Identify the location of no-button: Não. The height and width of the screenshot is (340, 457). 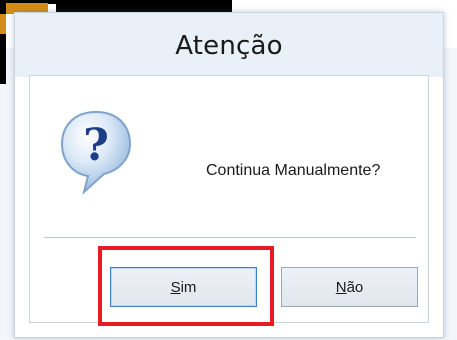
(349, 287).